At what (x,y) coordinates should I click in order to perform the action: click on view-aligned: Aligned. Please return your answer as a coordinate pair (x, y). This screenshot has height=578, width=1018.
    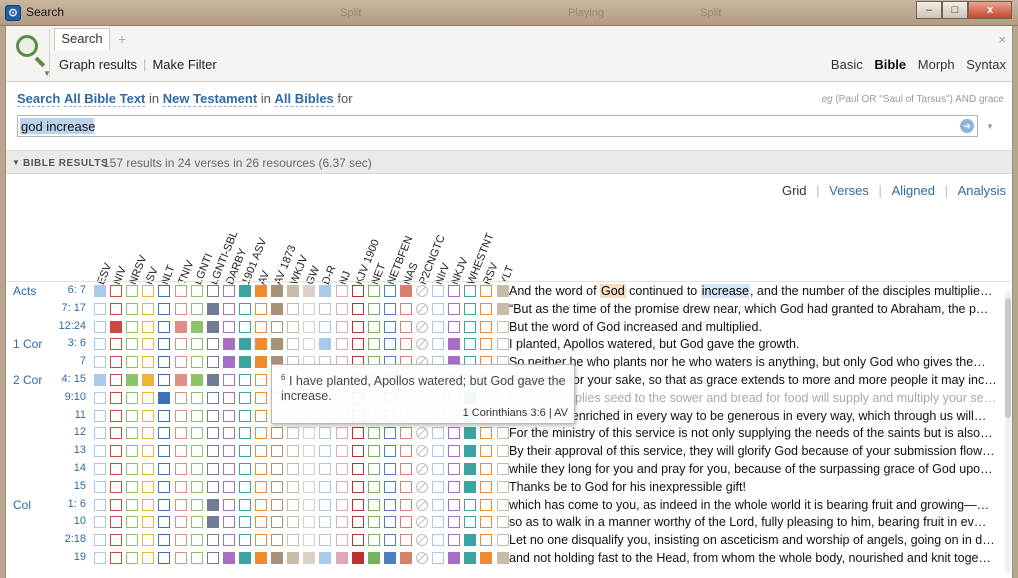
    Looking at the image, I should click on (913, 190).